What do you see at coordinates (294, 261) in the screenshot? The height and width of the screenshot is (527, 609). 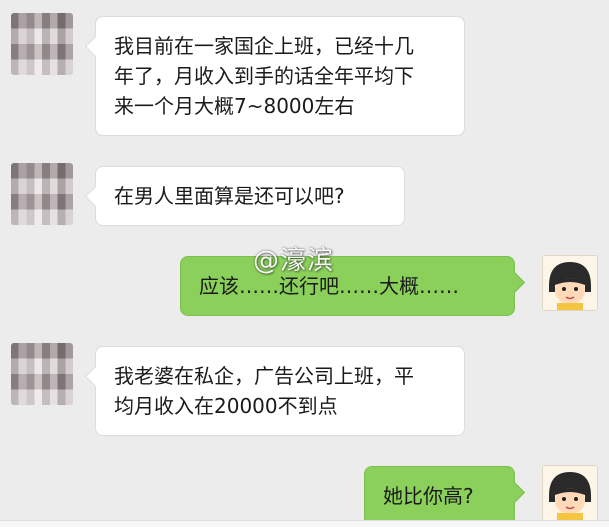 I see `watermark: @濠滨` at bounding box center [294, 261].